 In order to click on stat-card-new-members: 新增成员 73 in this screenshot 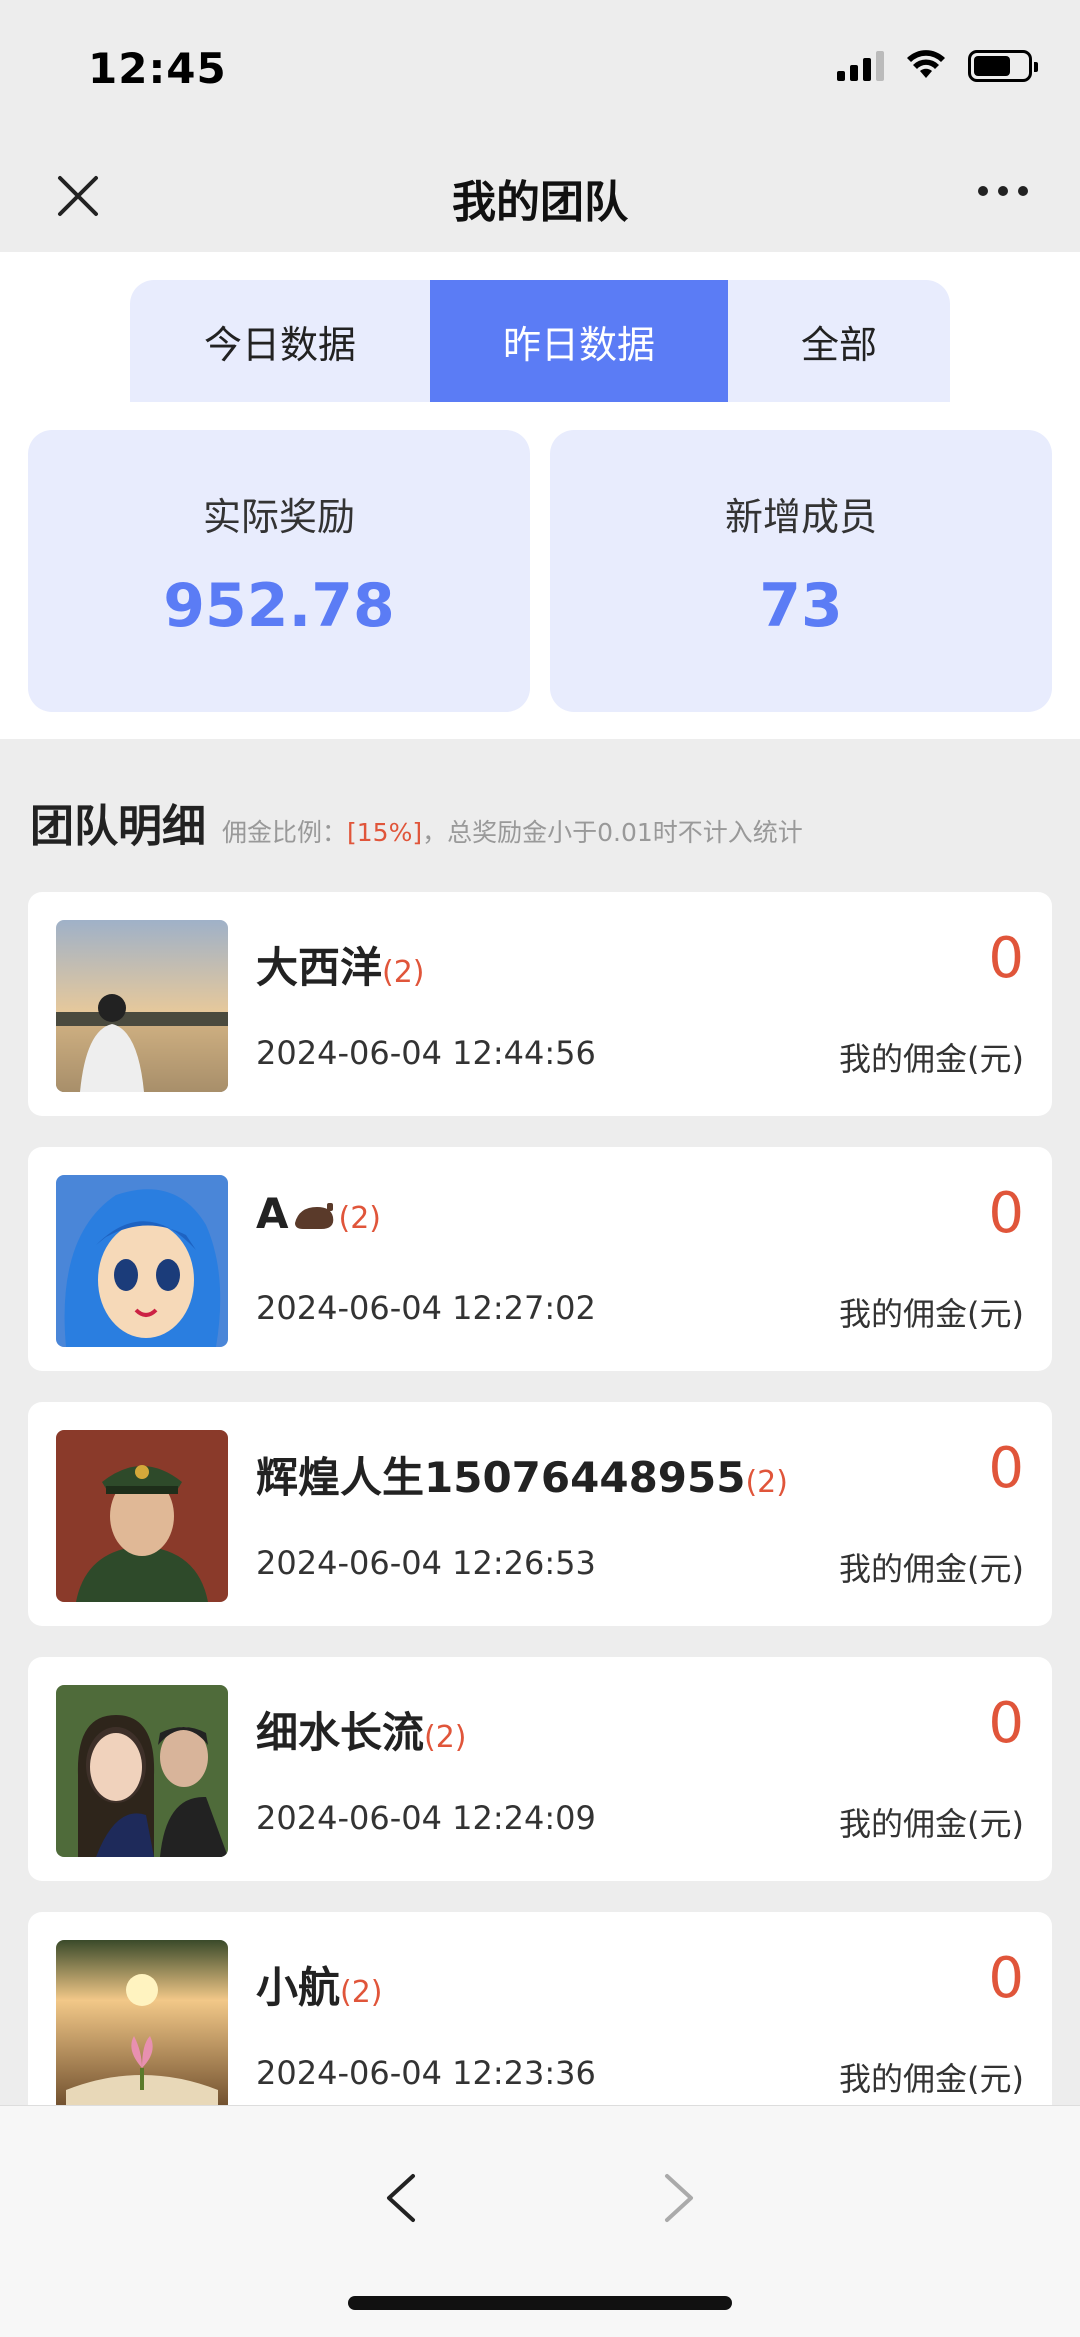, I will do `click(801, 571)`.